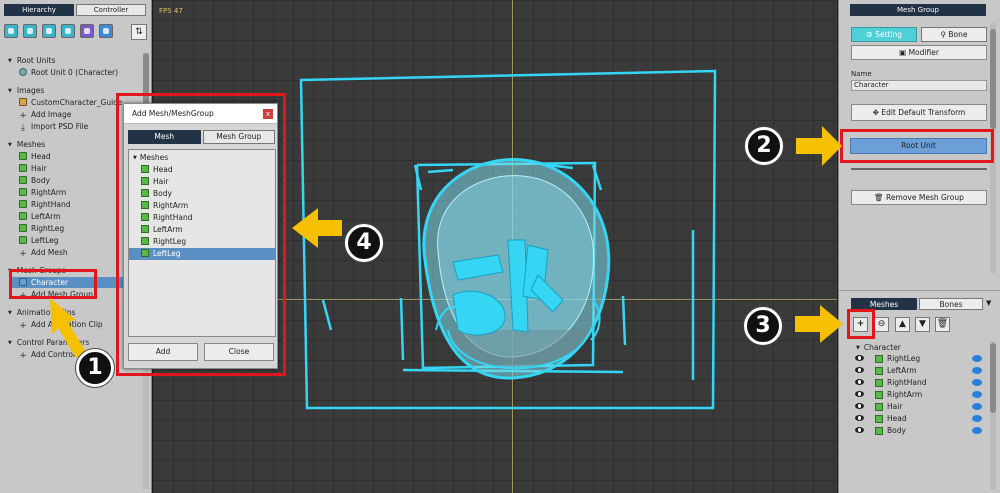 Image resolution: width=1000 pixels, height=493 pixels. I want to click on step-number-2: 2, so click(764, 146).